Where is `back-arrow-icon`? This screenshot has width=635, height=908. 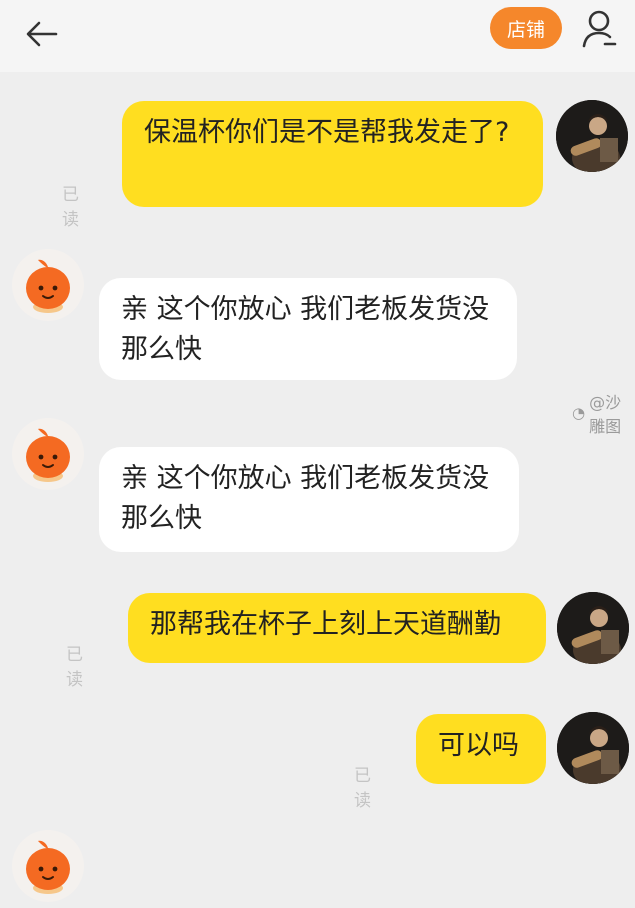
back-arrow-icon is located at coordinates (42, 34).